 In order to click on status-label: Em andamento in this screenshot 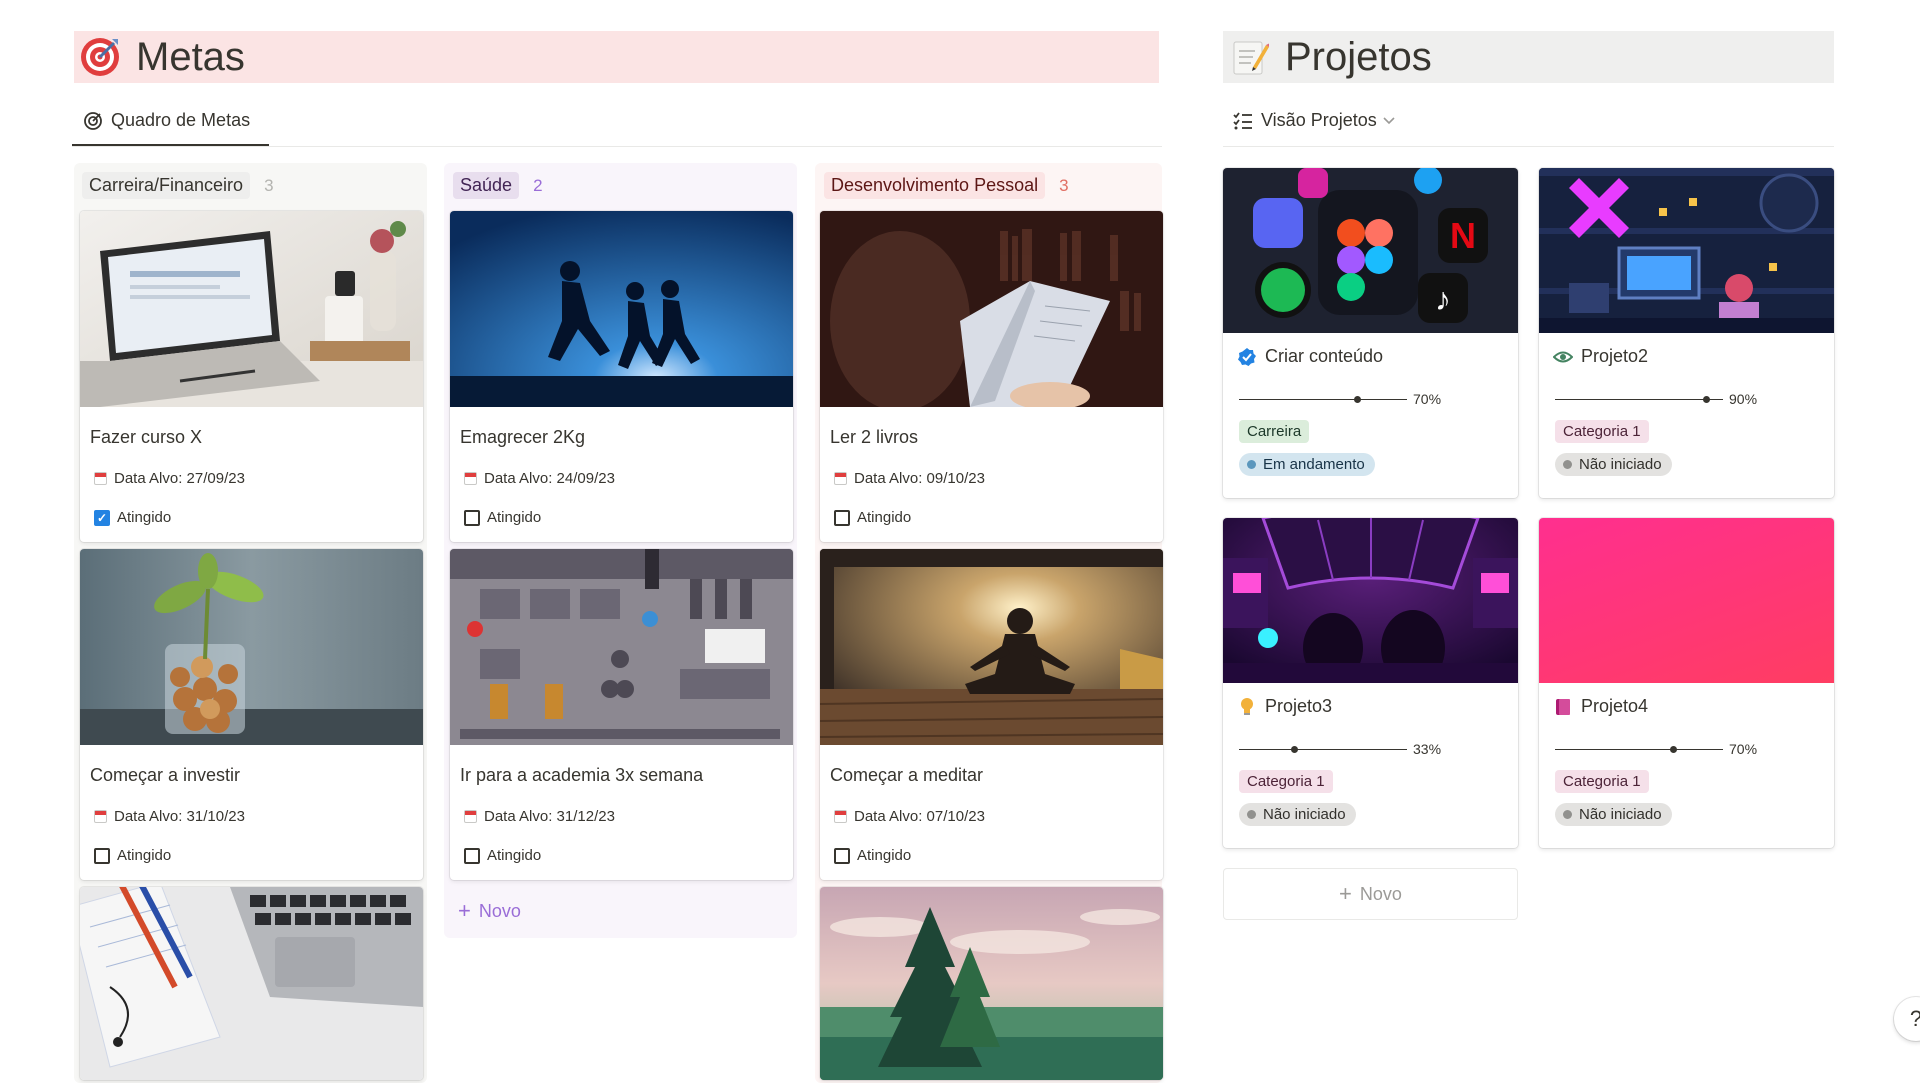, I will do `click(1314, 464)`.